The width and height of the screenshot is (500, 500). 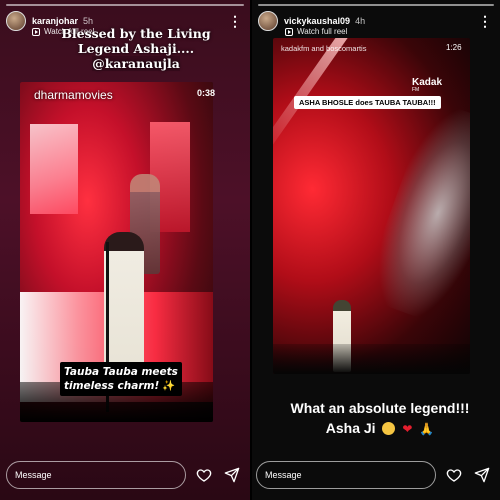 I want to click on stage-screen, so click(x=54, y=169).